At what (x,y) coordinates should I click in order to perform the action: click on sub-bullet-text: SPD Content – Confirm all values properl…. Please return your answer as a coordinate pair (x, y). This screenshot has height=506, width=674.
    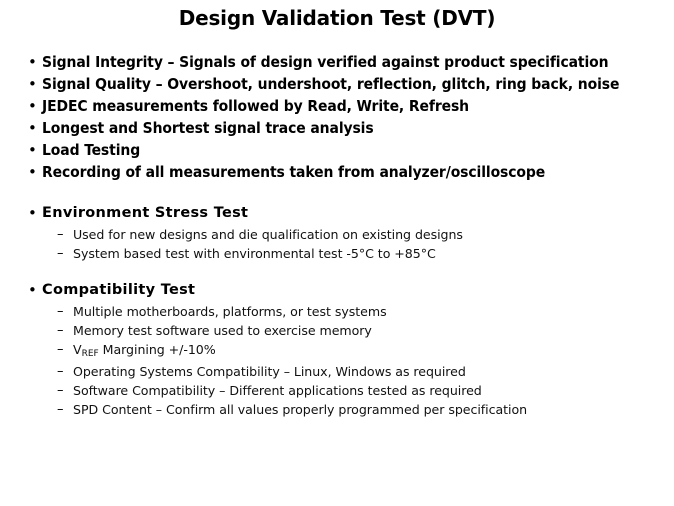
    Looking at the image, I should click on (300, 409).